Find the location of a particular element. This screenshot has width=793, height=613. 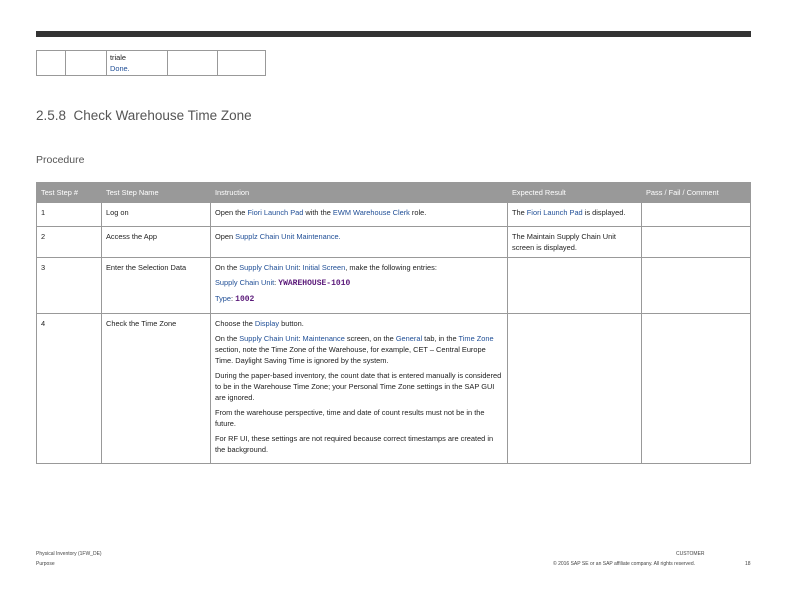

header-name: Test Step Name is located at coordinates (156, 192).